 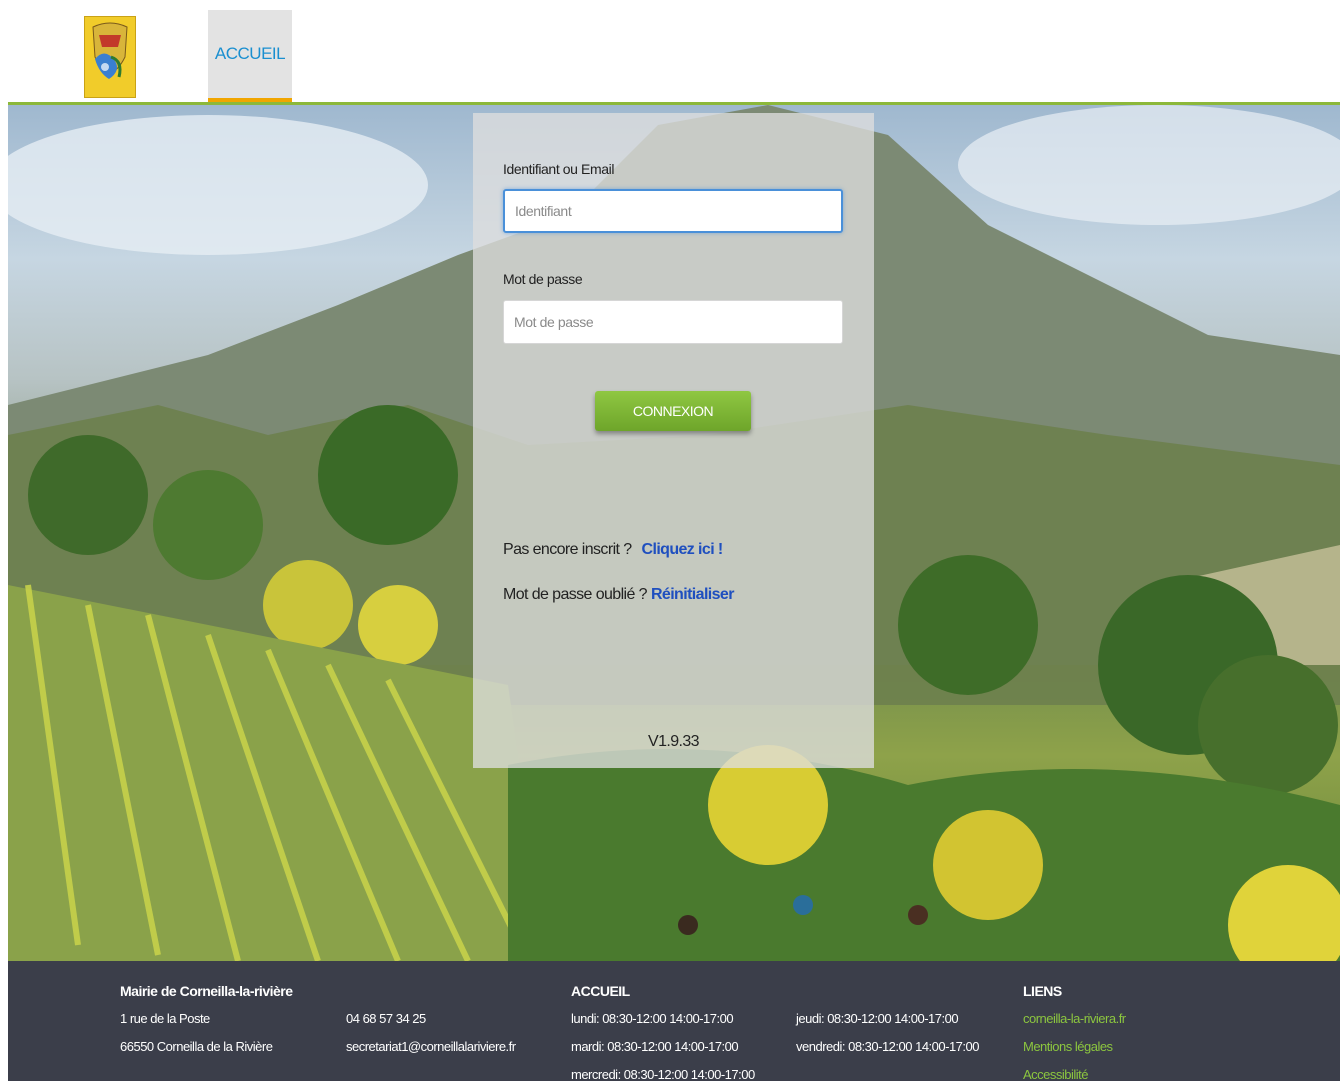 What do you see at coordinates (673, 322) in the screenshot?
I see `password-input` at bounding box center [673, 322].